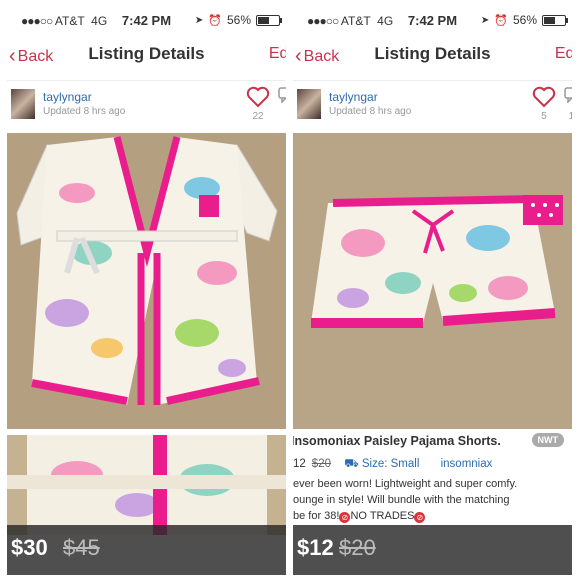  I want to click on seller-row: taylyngar Updated 8 hrs ago 22, so click(146, 105).